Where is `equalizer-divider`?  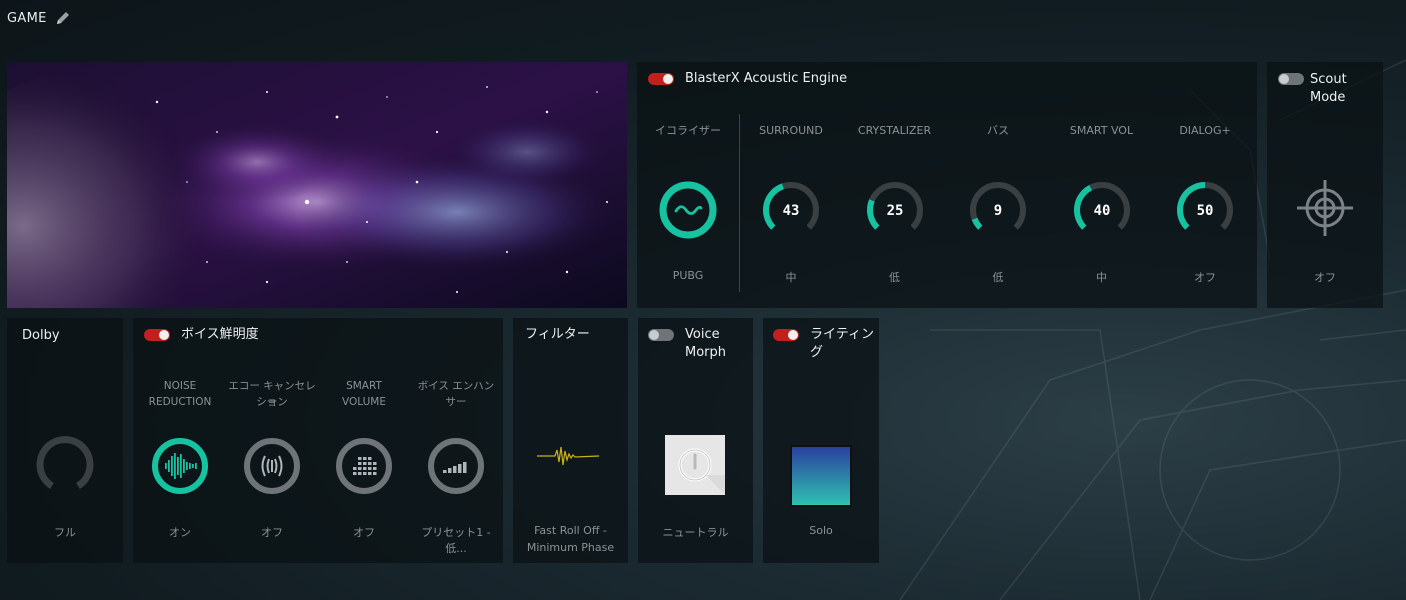
equalizer-divider is located at coordinates (739, 203).